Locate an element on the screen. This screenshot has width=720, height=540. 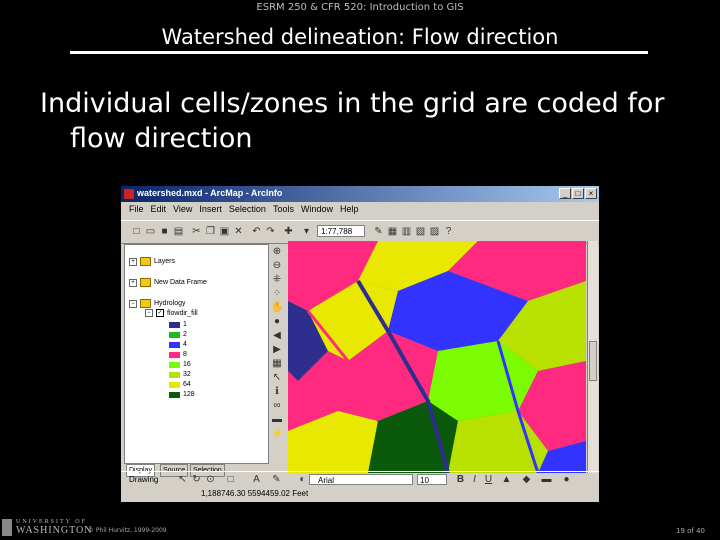
menu-selection: Selection is located at coordinates (247, 211).